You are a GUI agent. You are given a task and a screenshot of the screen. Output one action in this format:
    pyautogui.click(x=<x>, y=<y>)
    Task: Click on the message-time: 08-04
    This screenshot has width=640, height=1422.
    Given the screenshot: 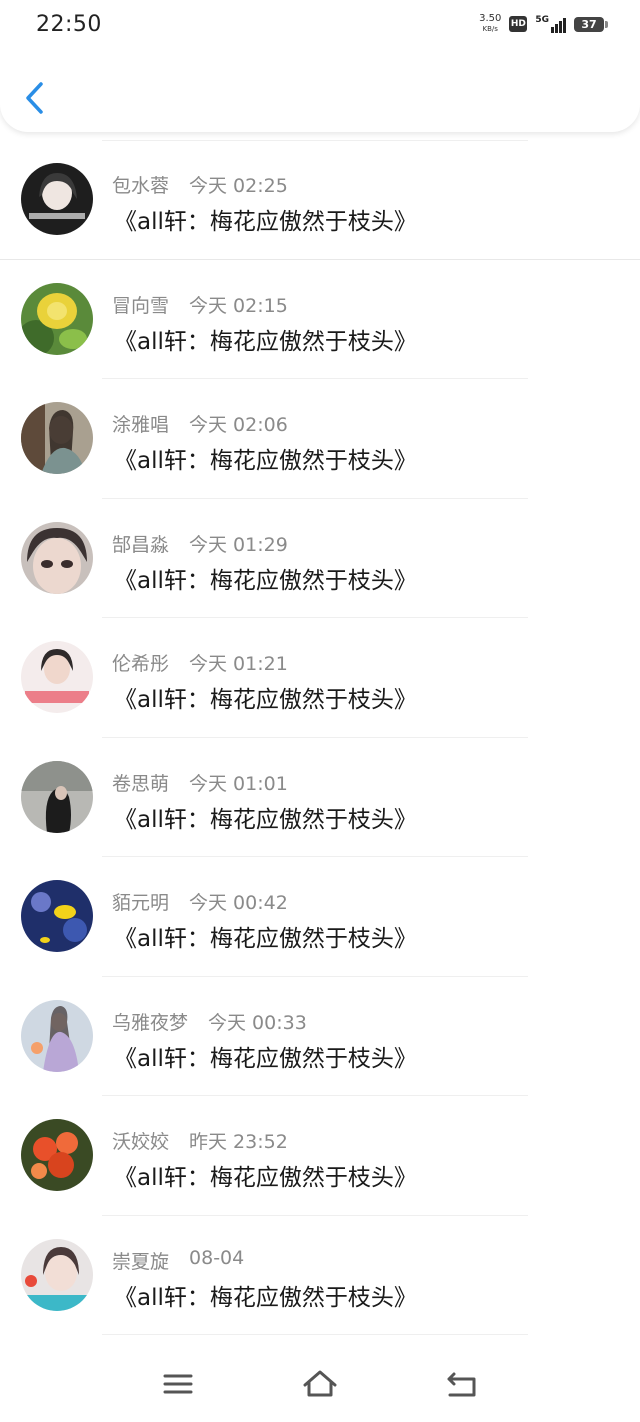 What is the action you would take?
    pyautogui.click(x=217, y=1257)
    